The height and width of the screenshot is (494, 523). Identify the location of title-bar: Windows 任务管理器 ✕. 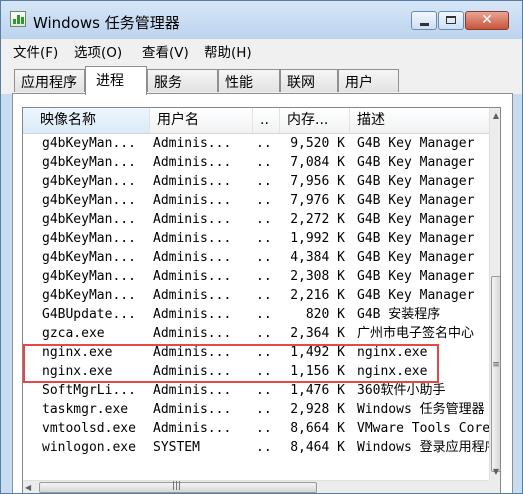
(261, 20).